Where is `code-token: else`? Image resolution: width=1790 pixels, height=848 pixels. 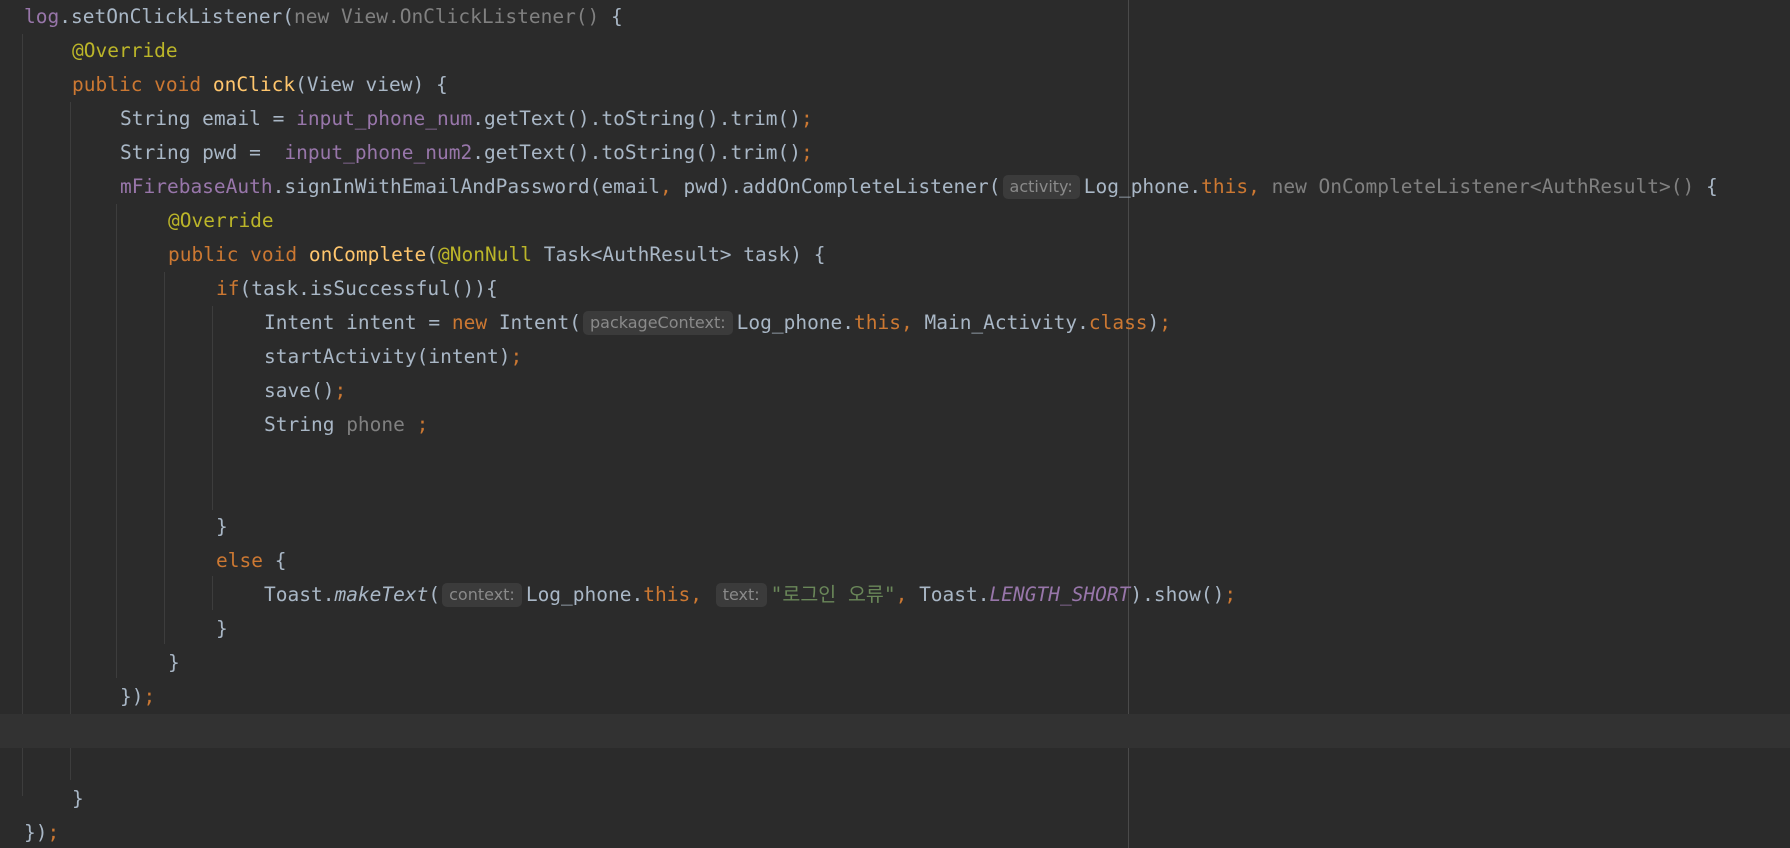 code-token: else is located at coordinates (239, 560).